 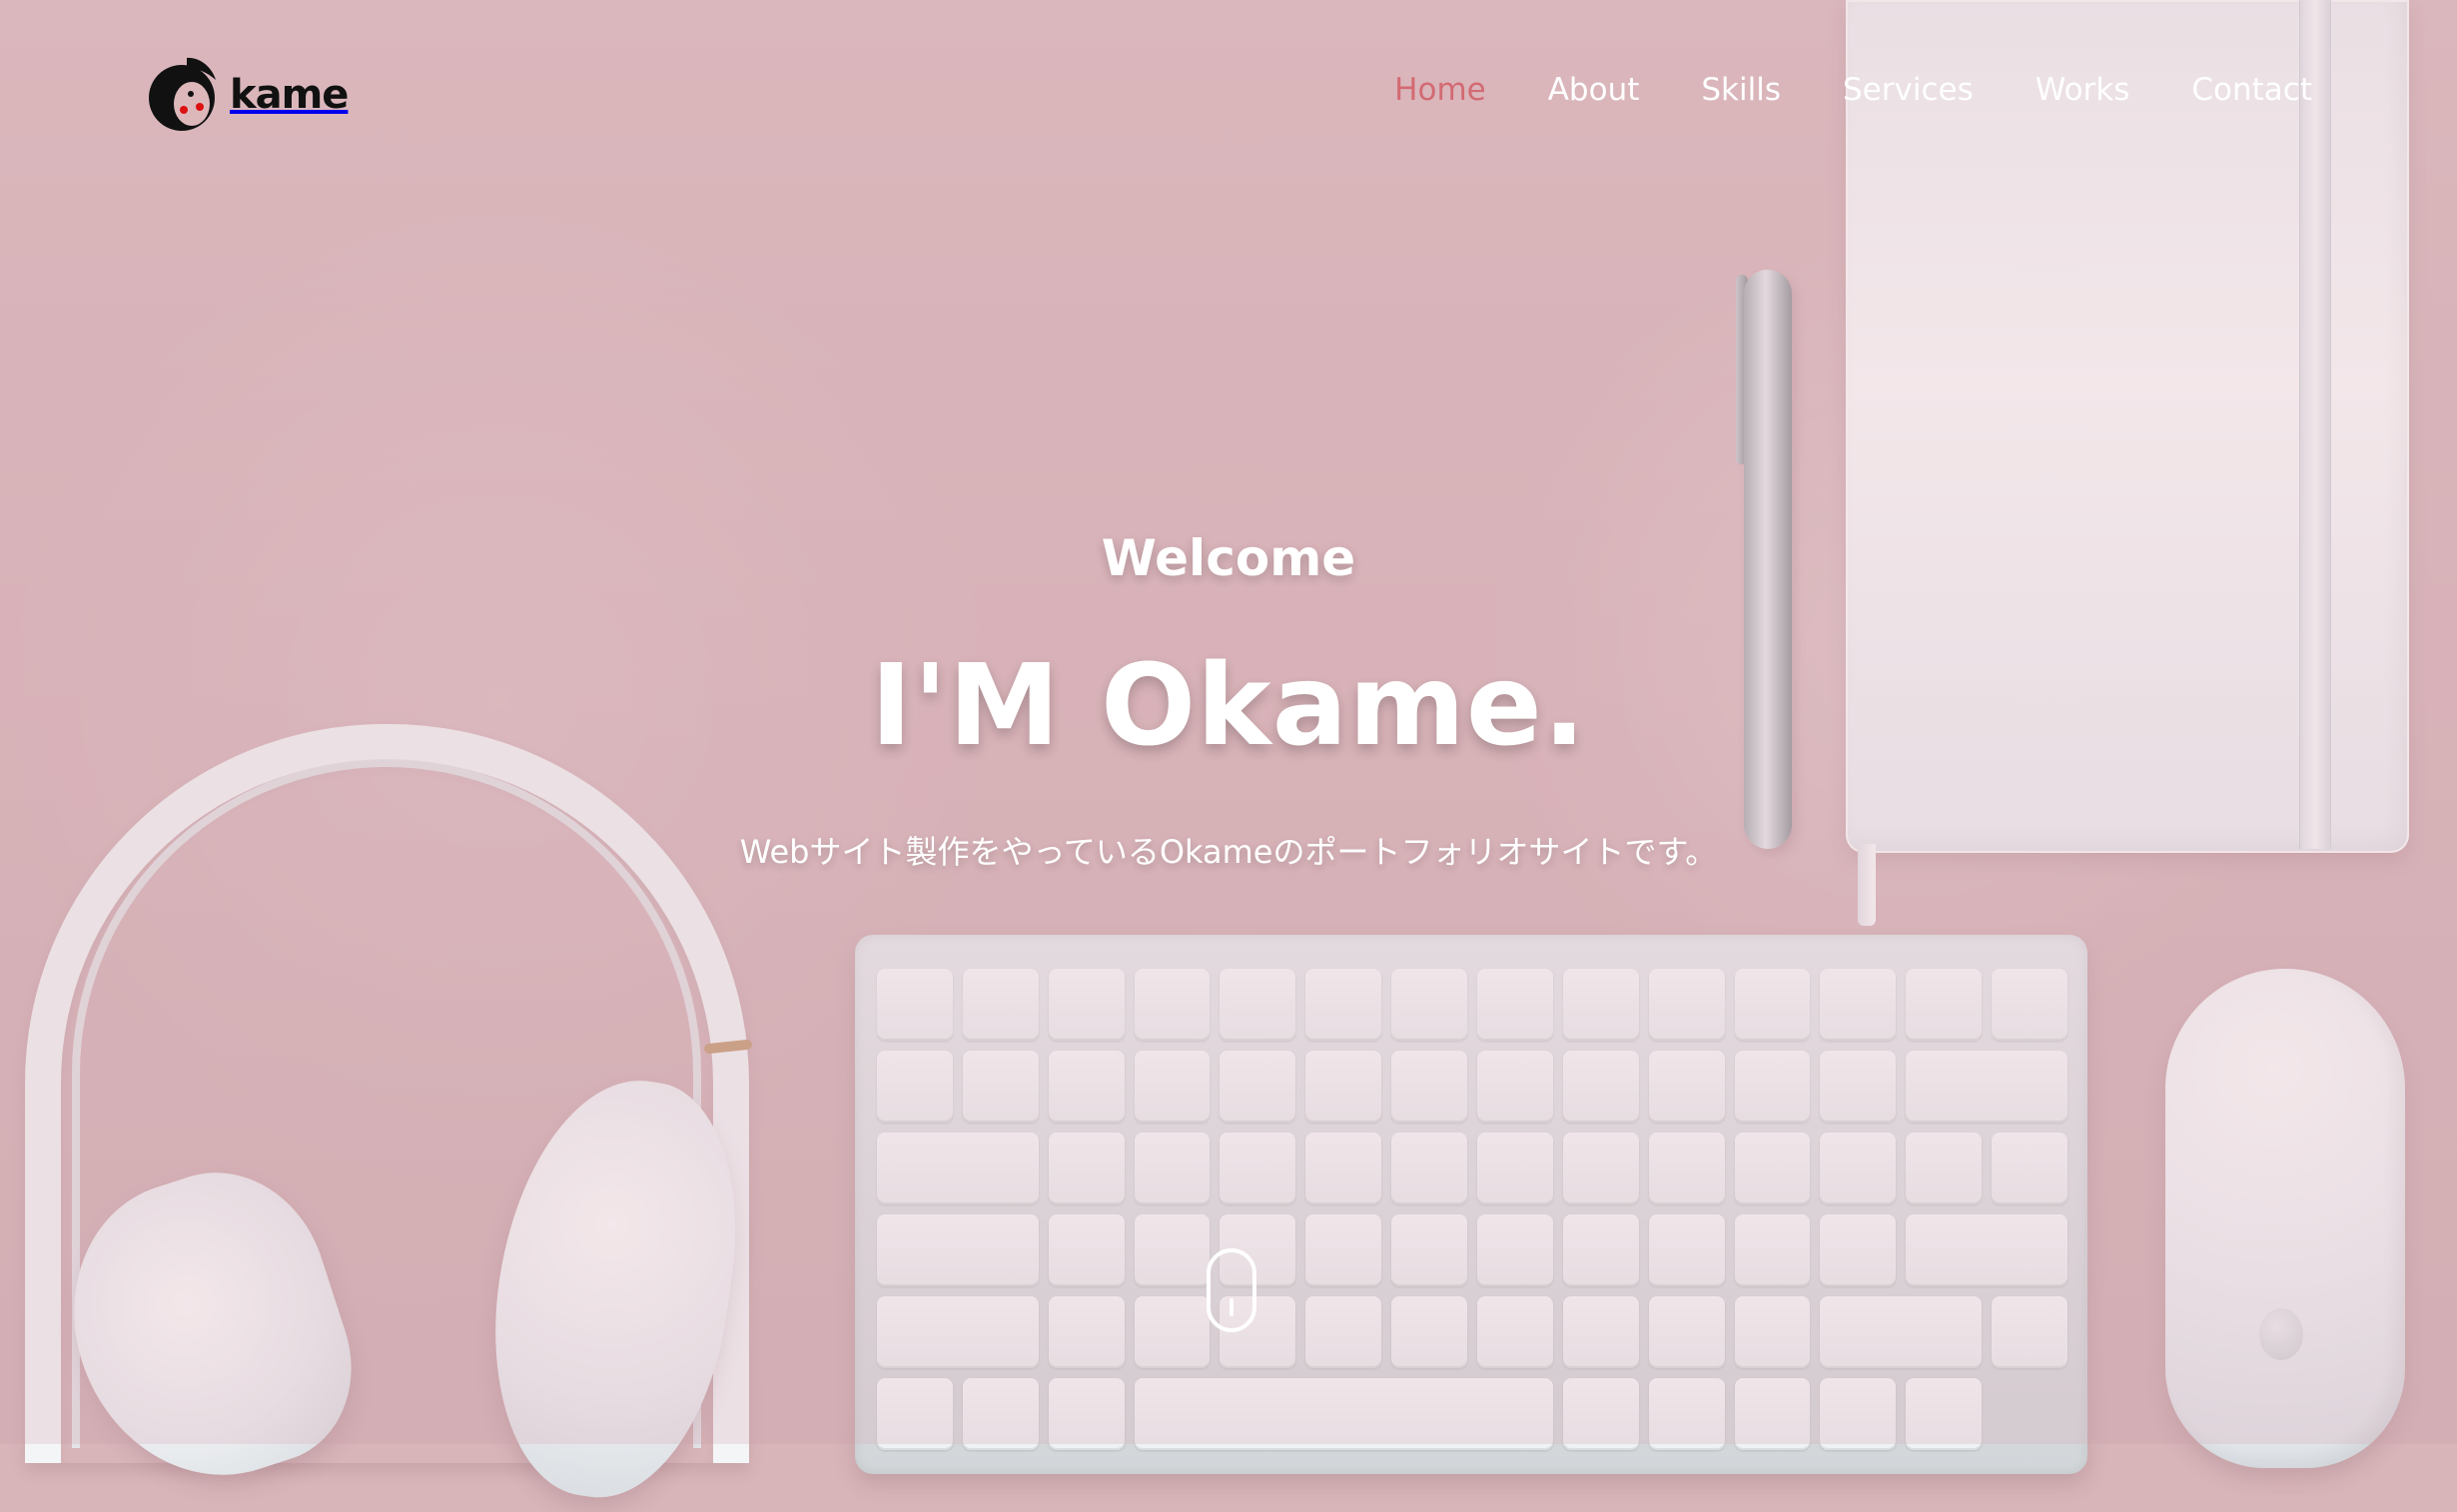 What do you see at coordinates (1908, 90) in the screenshot?
I see `nav-services: Services` at bounding box center [1908, 90].